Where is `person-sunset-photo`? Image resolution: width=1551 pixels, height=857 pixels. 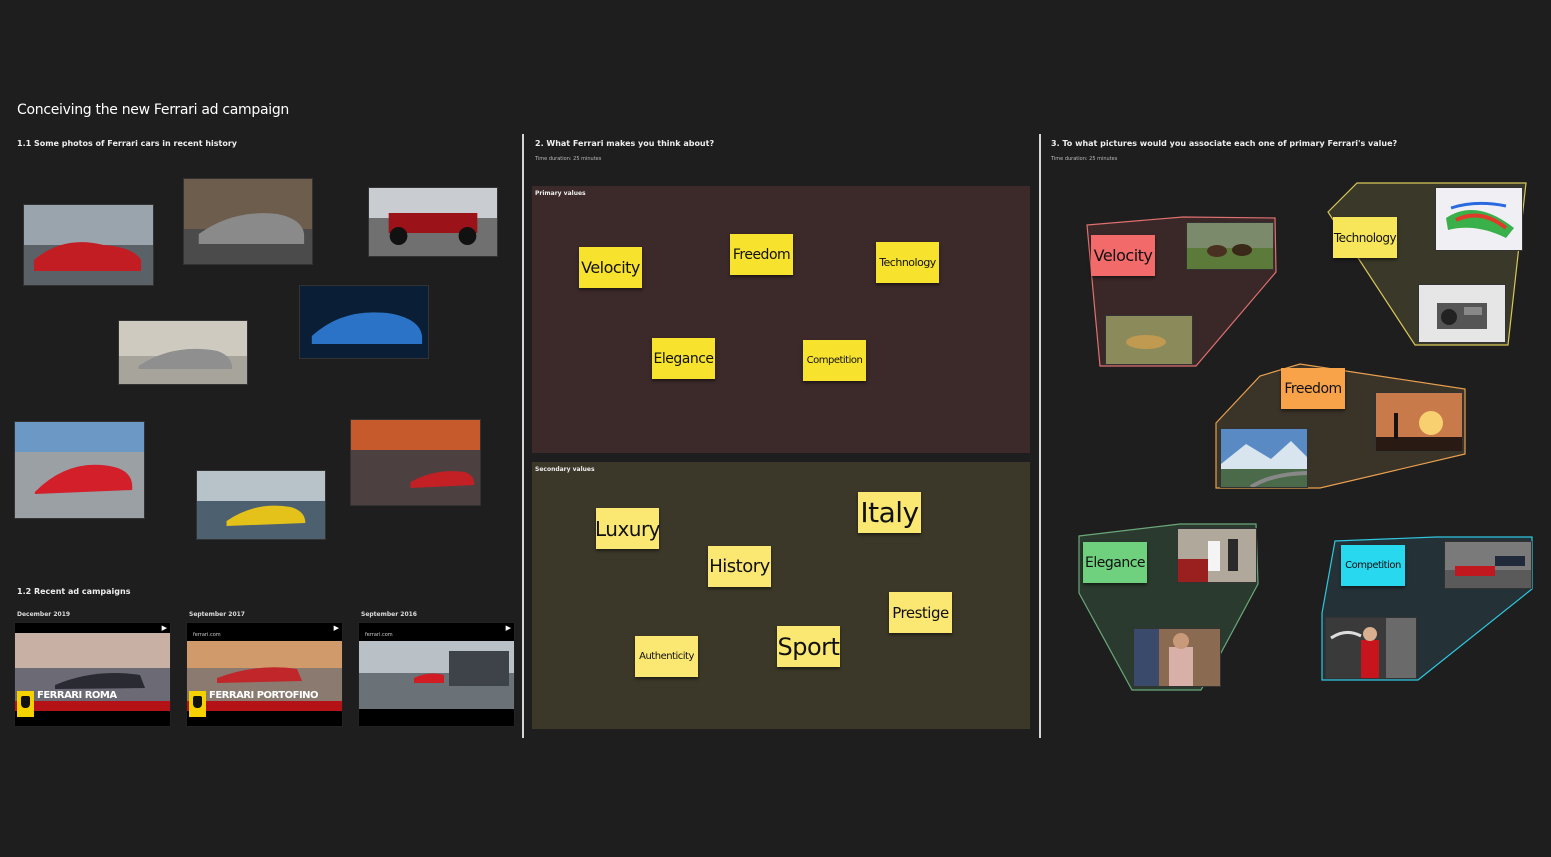
person-sunset-photo is located at coordinates (1419, 422).